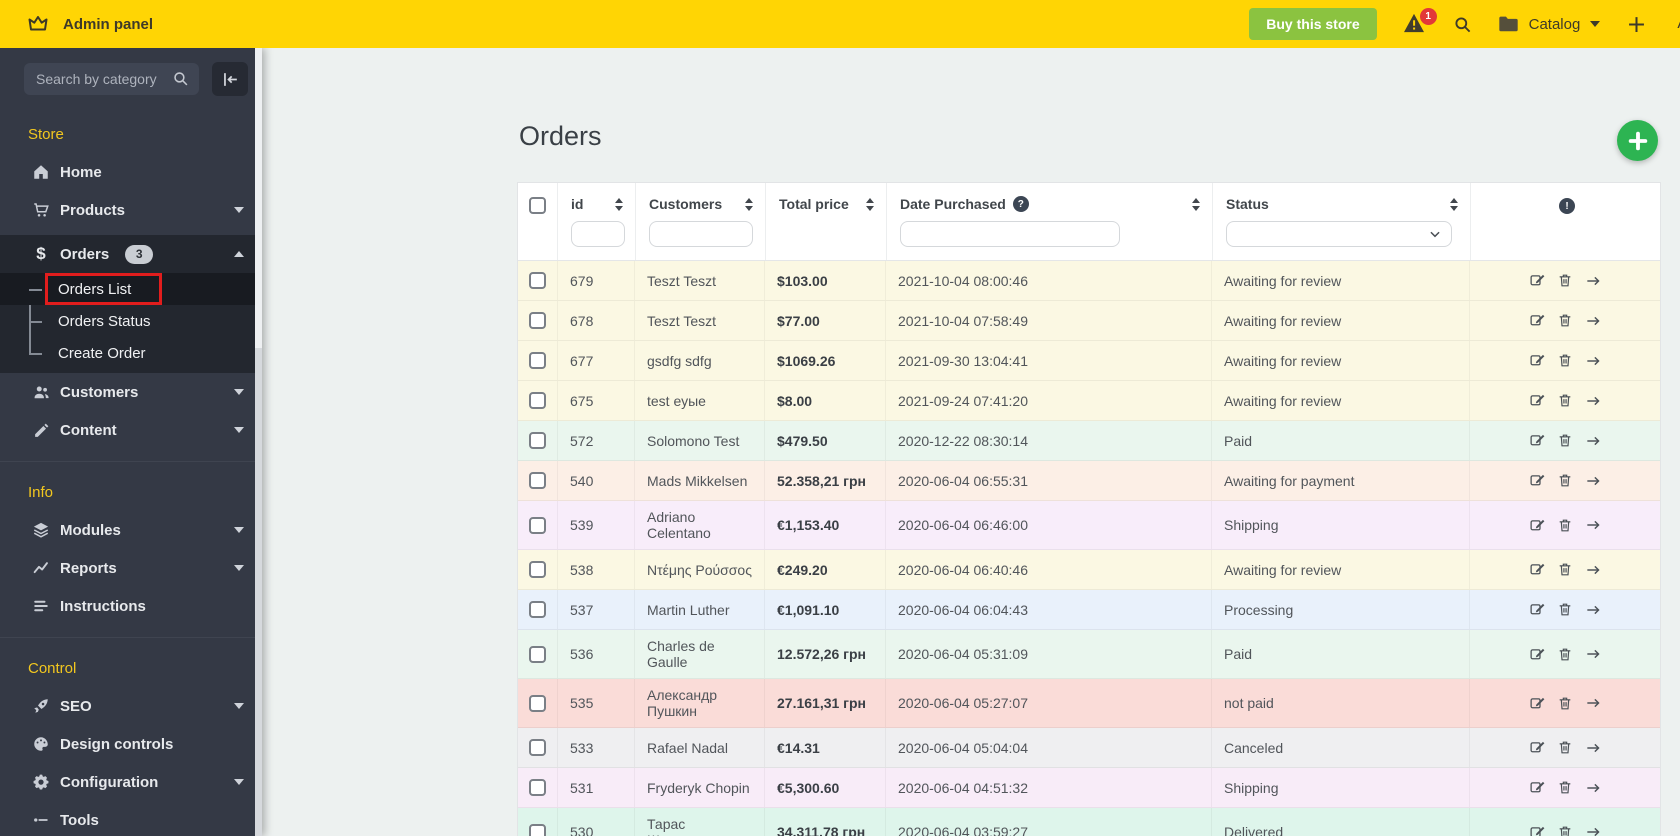  What do you see at coordinates (700, 400) in the screenshot?
I see `customer-cell: test еуые` at bounding box center [700, 400].